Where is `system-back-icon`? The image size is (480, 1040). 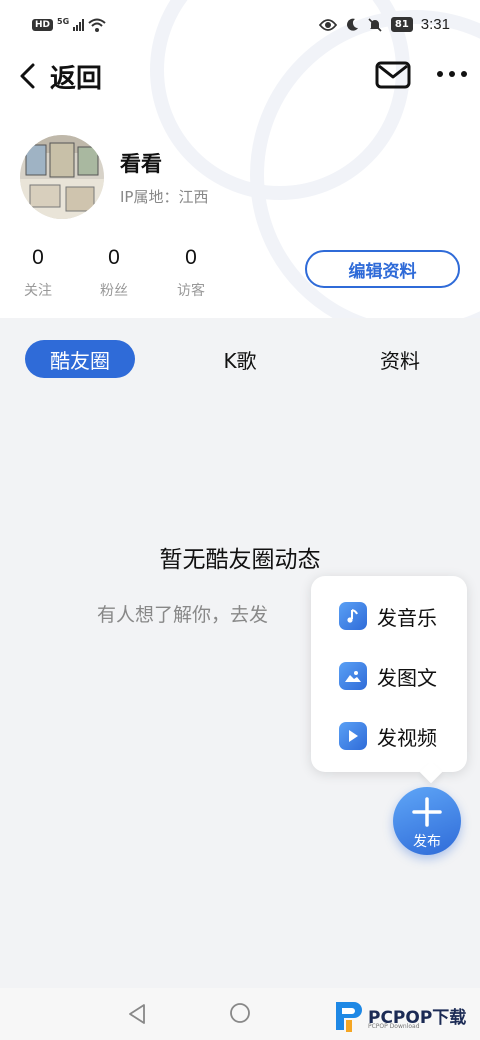 system-back-icon is located at coordinates (137, 1014).